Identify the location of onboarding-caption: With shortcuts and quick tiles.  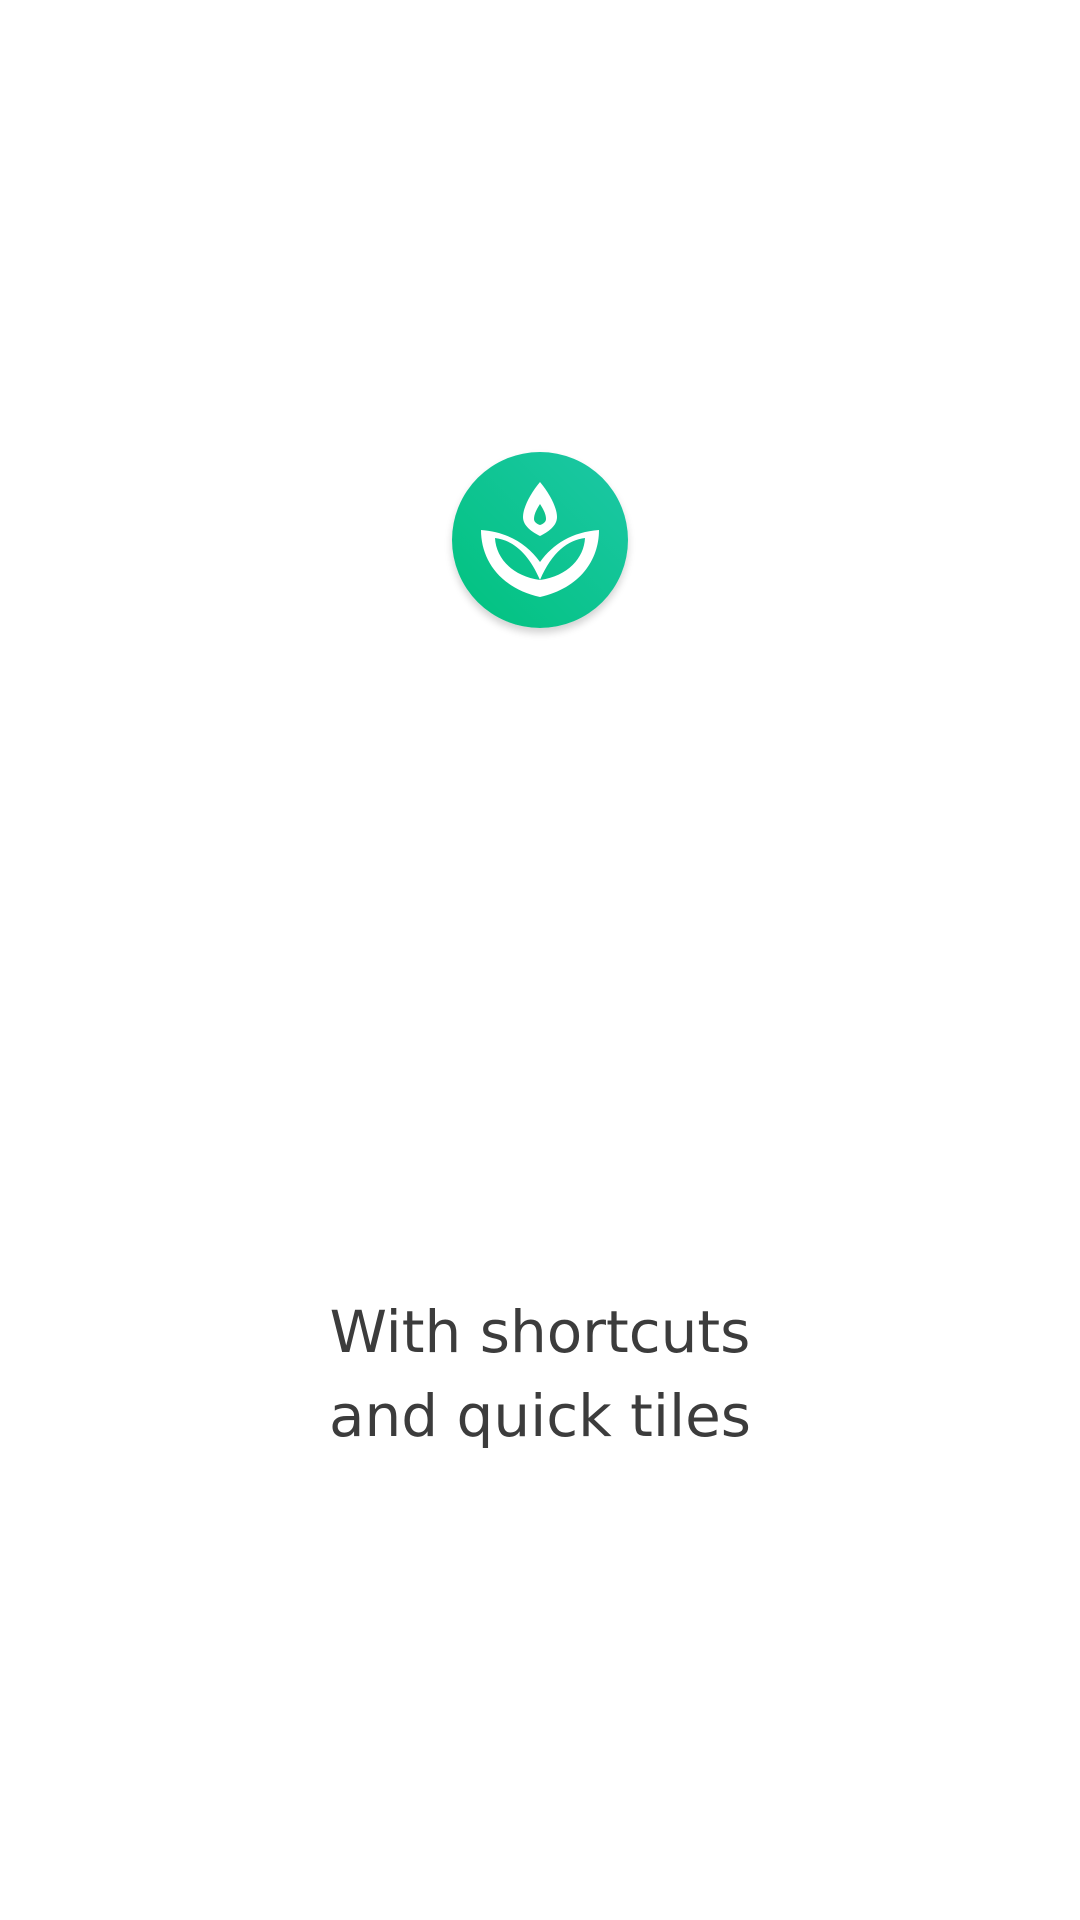
(540, 1374).